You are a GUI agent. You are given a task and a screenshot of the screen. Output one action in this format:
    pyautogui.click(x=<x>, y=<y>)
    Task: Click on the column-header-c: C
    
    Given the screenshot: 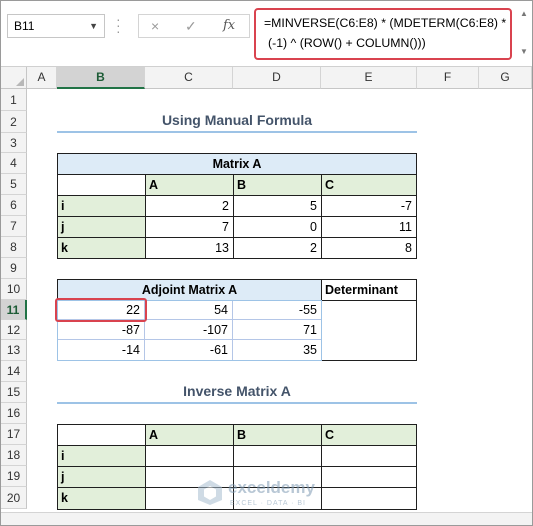 What is the action you would take?
    pyautogui.click(x=189, y=78)
    